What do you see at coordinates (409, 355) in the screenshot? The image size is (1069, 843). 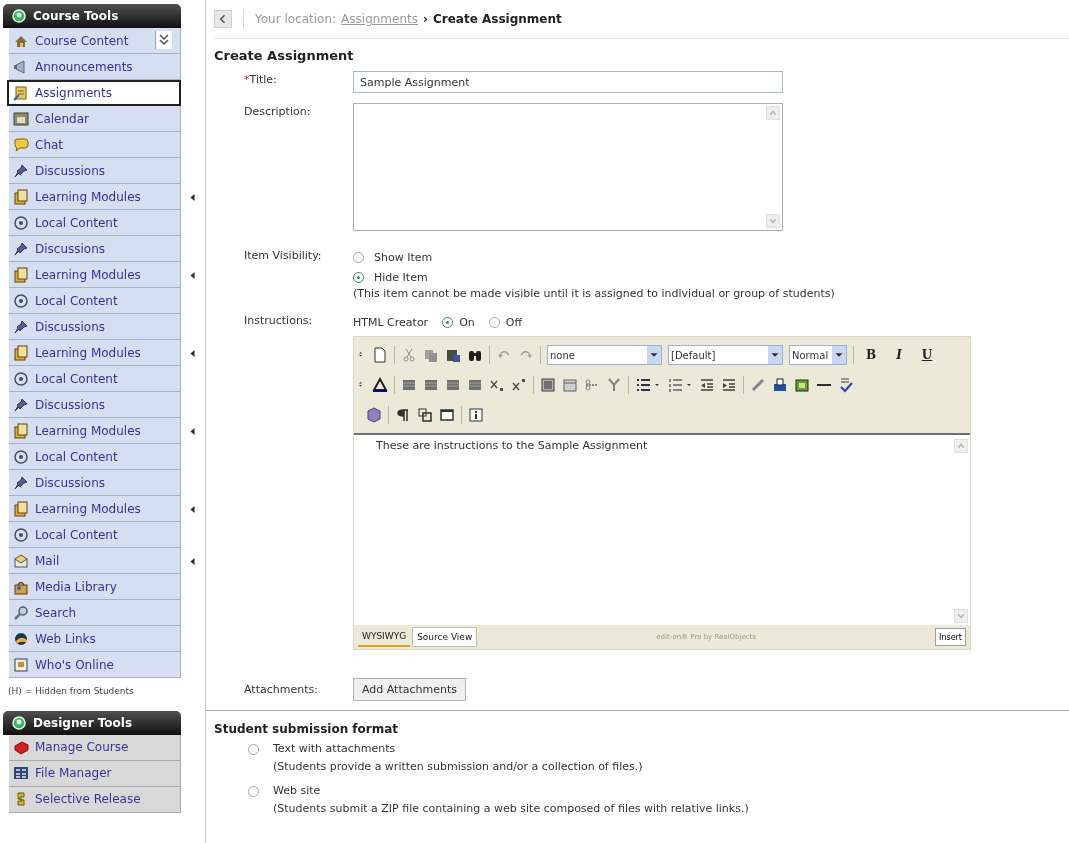 I see `cut-icon` at bounding box center [409, 355].